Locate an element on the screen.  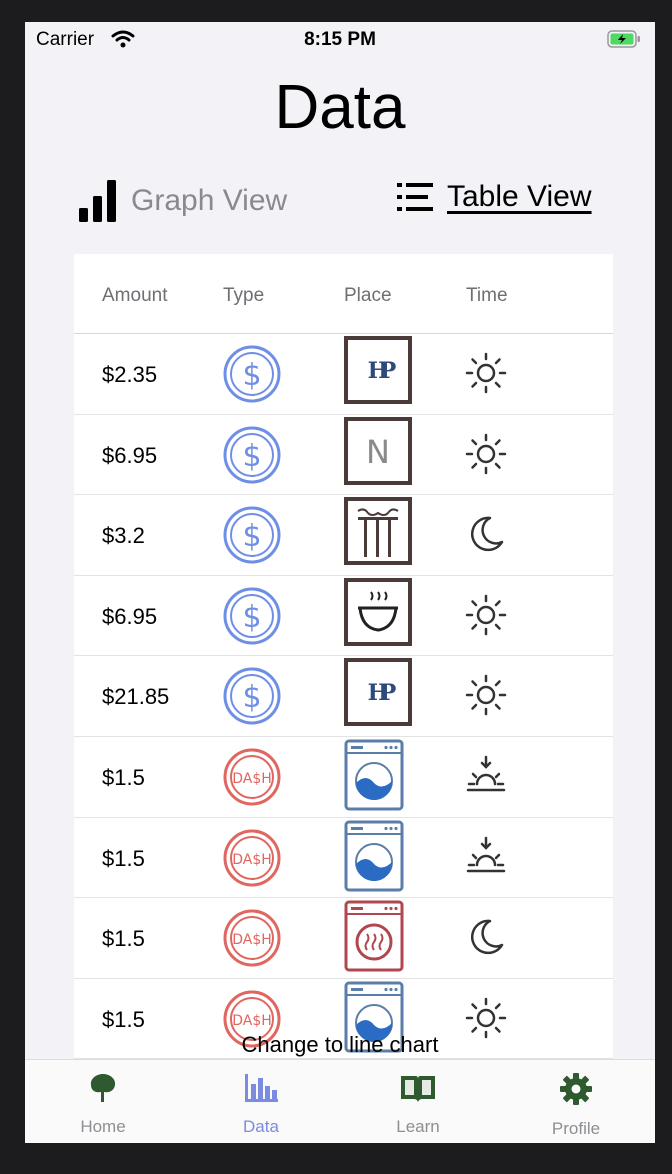
svg-text: N is located at coordinates (378, 452).